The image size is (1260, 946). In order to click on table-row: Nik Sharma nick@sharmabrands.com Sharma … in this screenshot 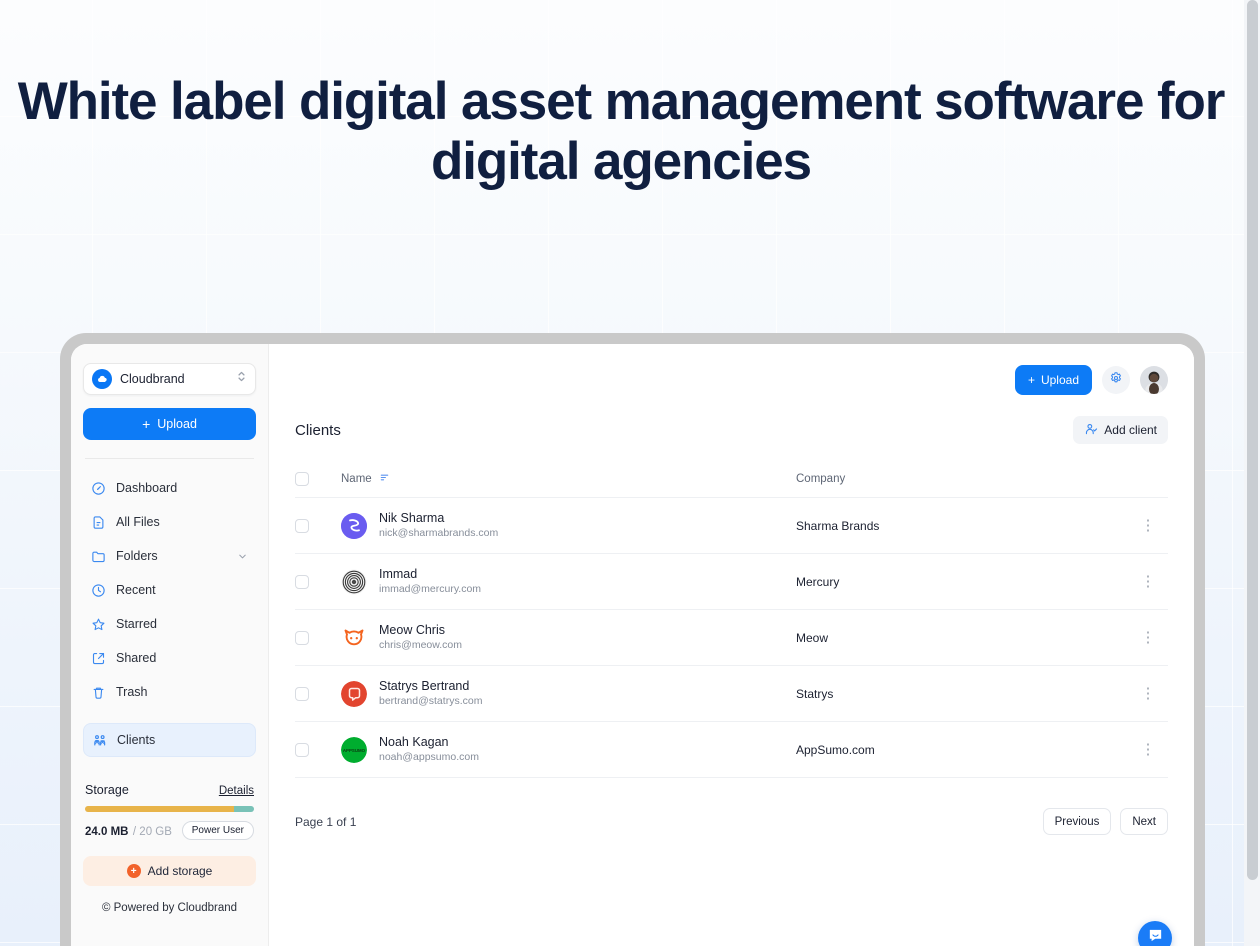, I will do `click(731, 525)`.